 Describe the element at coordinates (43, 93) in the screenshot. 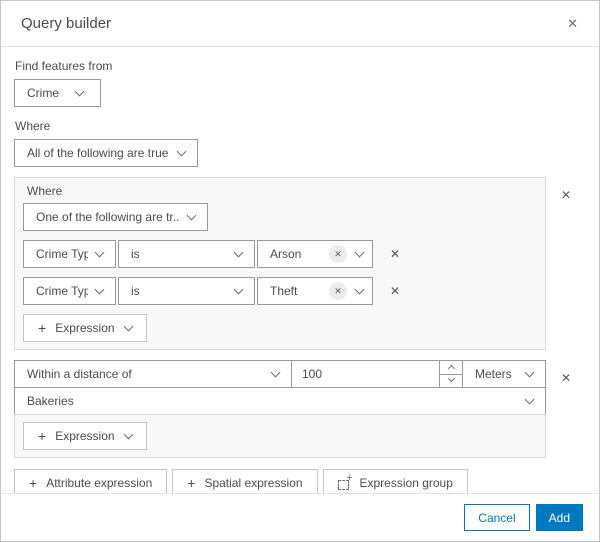

I see `source-layer-value: Crime` at that location.